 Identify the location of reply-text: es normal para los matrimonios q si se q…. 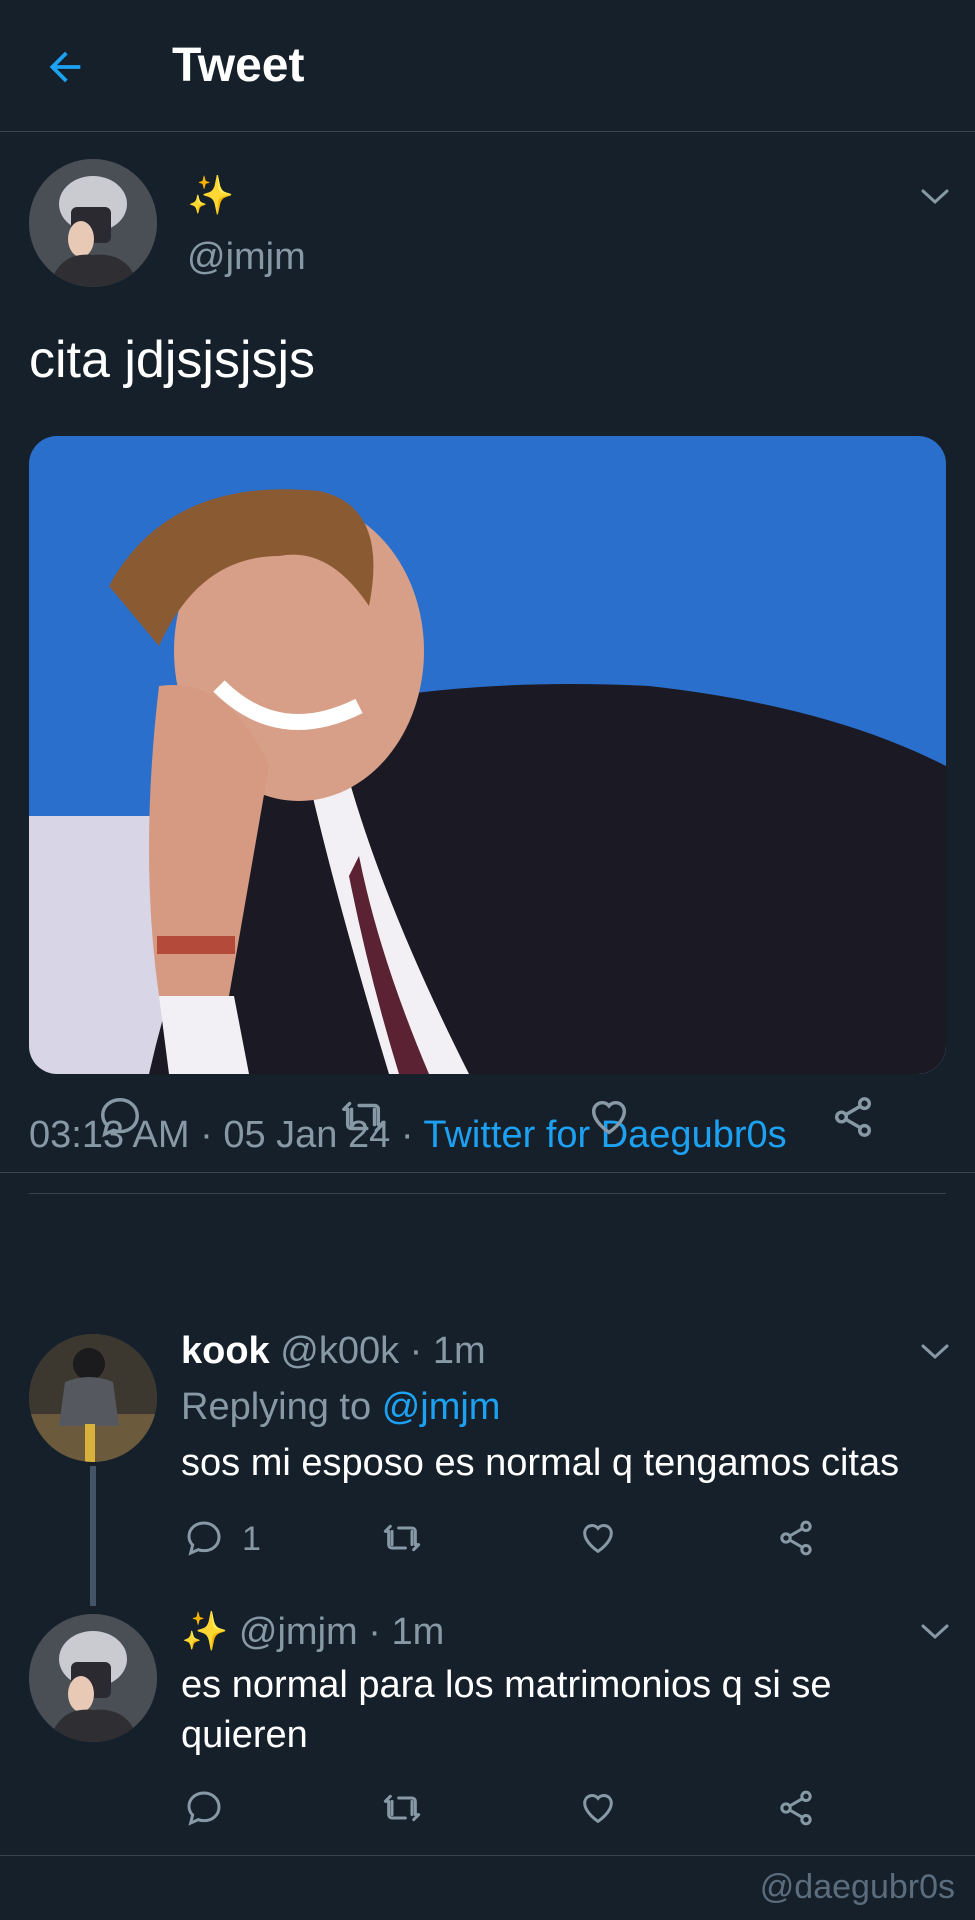
(506, 1710).